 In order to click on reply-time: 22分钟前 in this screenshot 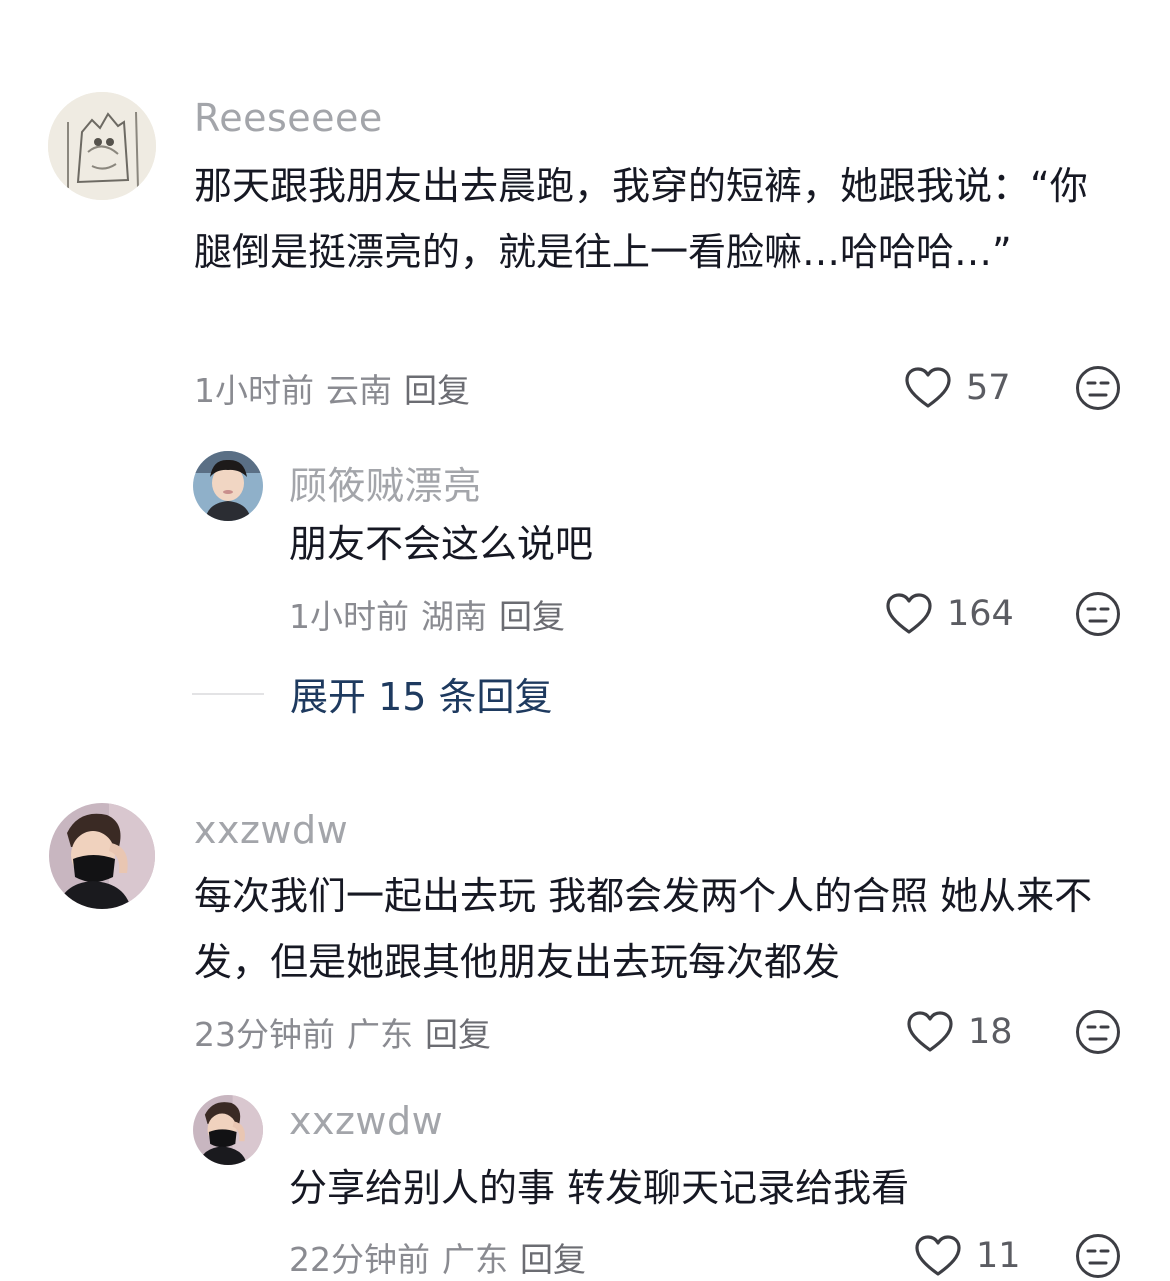, I will do `click(359, 1259)`.